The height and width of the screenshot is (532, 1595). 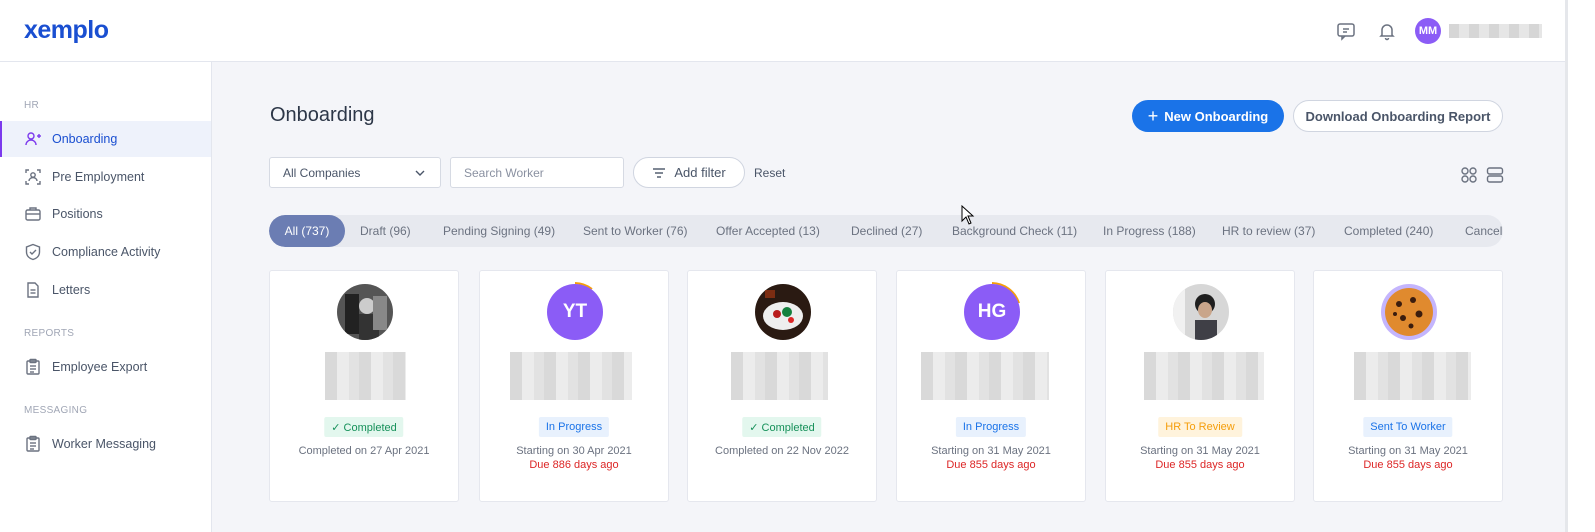 What do you see at coordinates (85, 139) in the screenshot?
I see `sidebar-item-label: Onboarding` at bounding box center [85, 139].